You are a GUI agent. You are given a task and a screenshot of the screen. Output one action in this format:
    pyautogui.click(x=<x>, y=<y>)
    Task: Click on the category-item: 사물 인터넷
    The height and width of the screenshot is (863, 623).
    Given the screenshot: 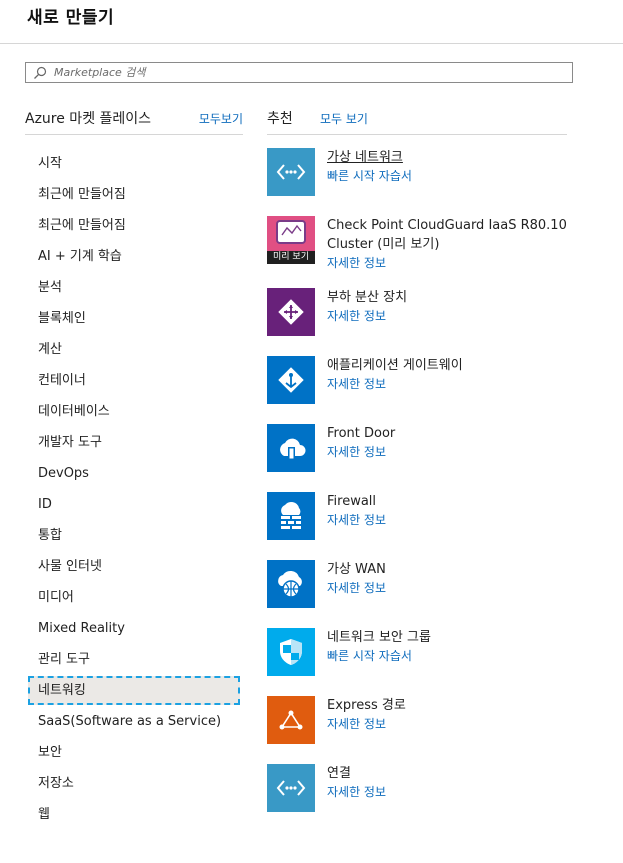 What is the action you would take?
    pyautogui.click(x=134, y=566)
    